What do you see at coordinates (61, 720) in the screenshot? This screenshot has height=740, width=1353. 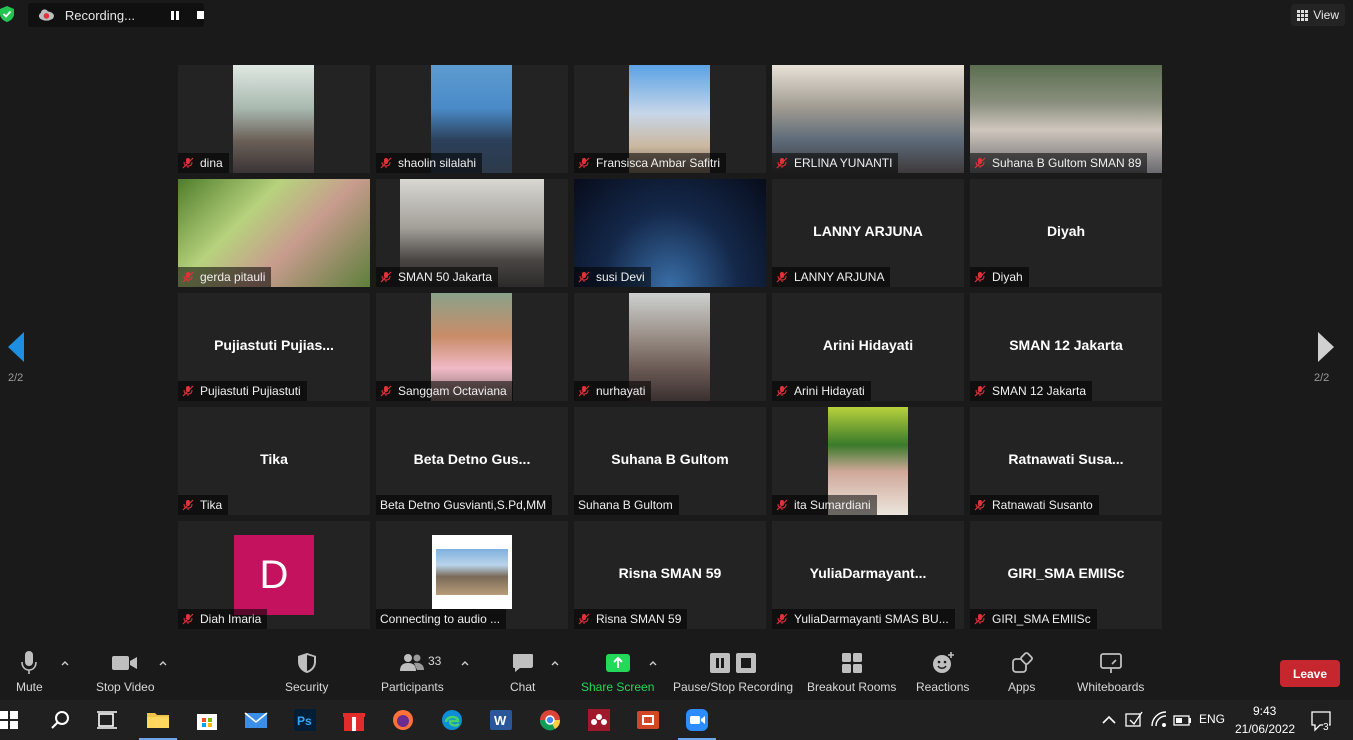 I see `search-icon` at bounding box center [61, 720].